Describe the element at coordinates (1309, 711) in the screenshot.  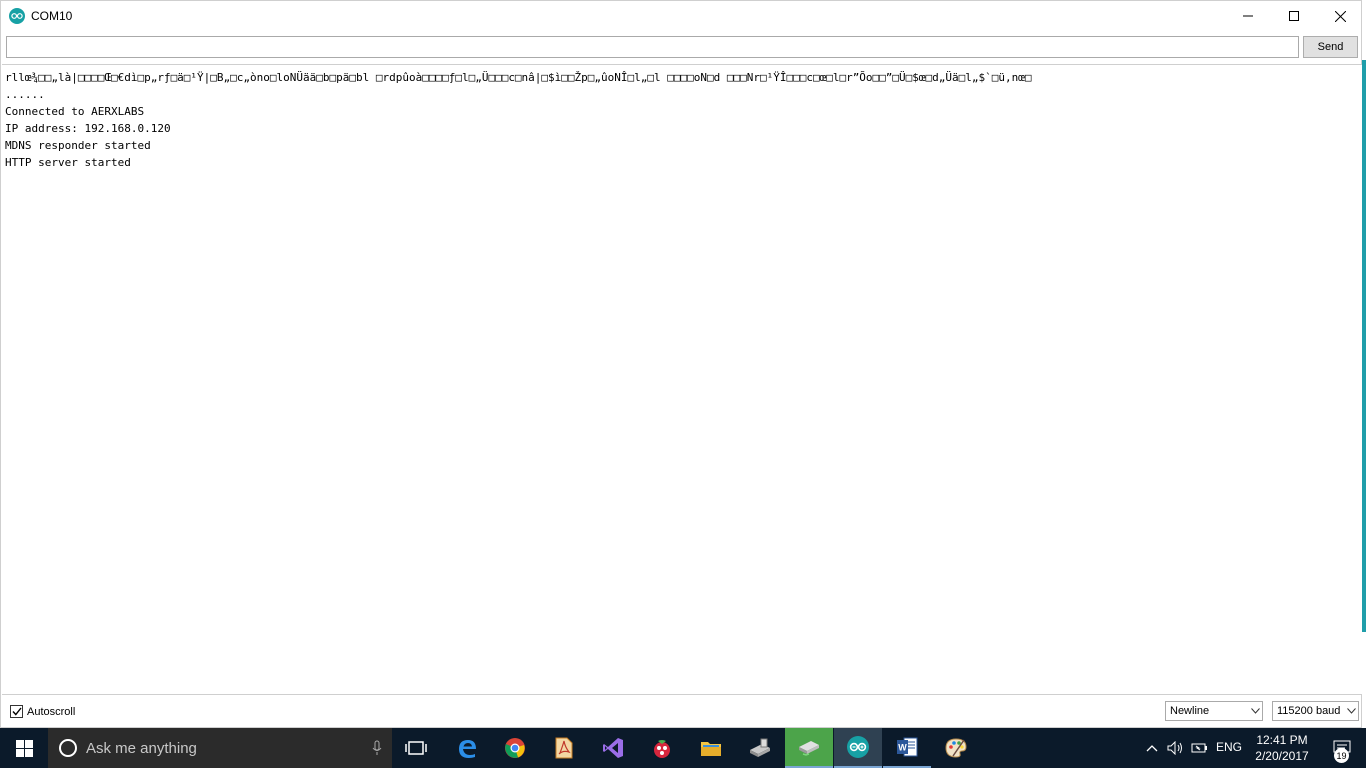
I see `baud-rate-value: 115200 baud` at that location.